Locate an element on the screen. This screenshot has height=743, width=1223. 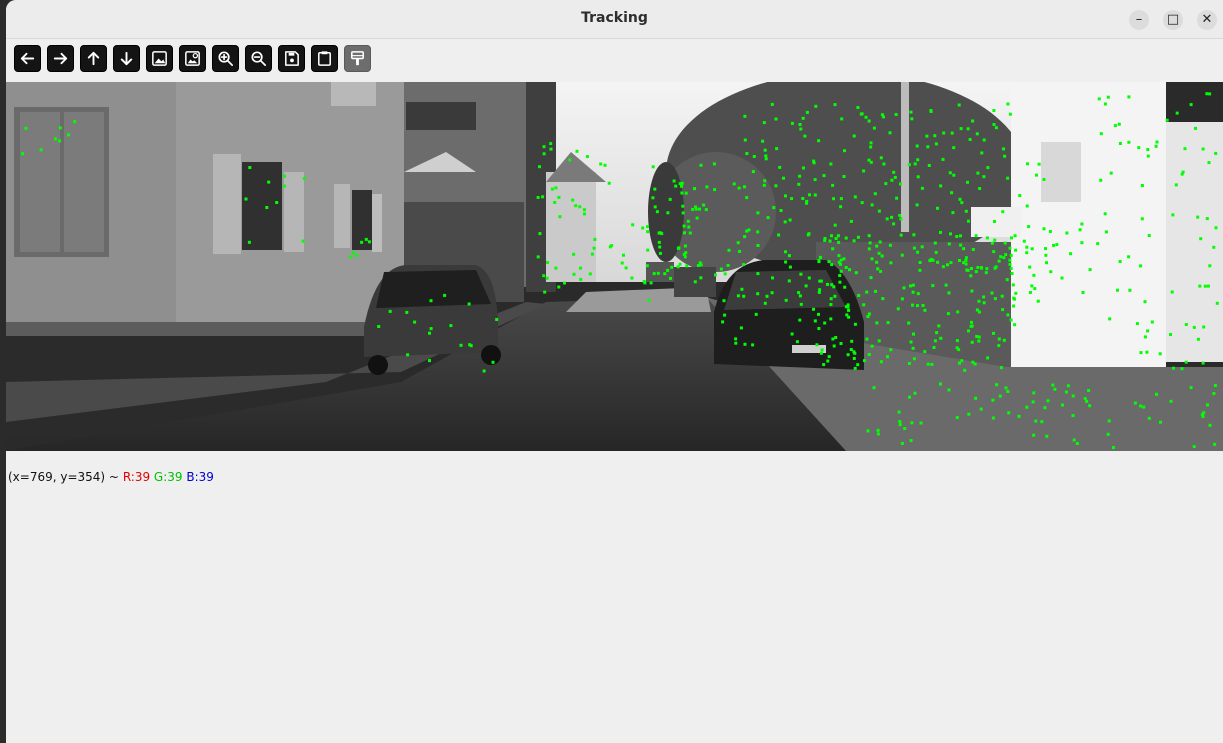
arrow-left-icon is located at coordinates (27, 58).